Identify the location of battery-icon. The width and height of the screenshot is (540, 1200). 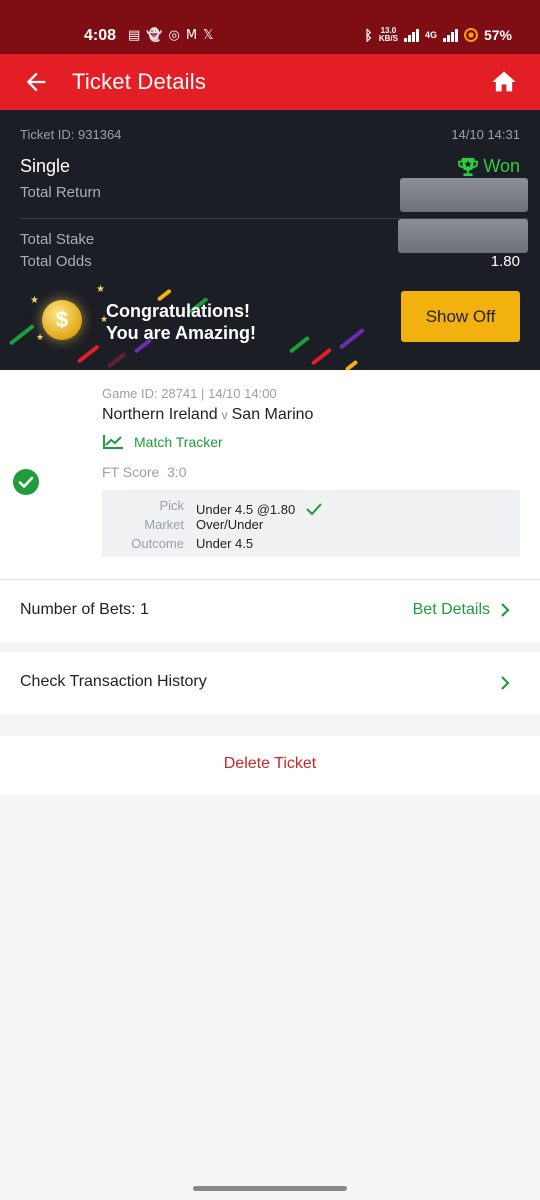
(470, 35).